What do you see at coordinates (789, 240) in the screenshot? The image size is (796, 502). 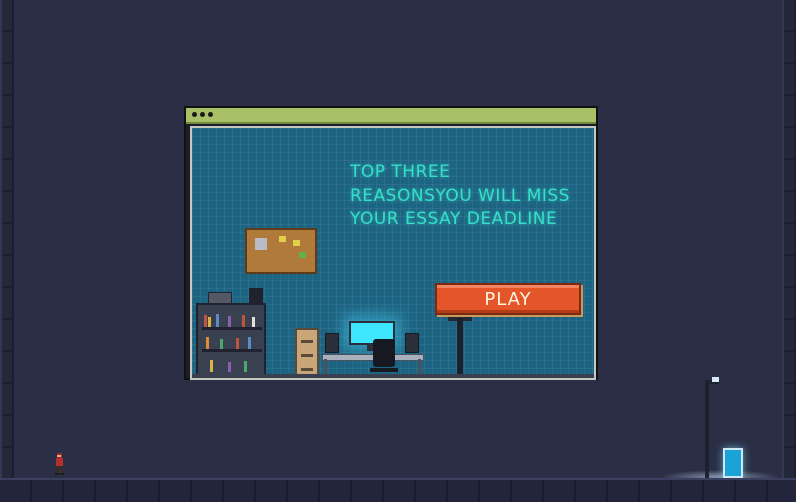 I see `right-wall-pillar` at bounding box center [789, 240].